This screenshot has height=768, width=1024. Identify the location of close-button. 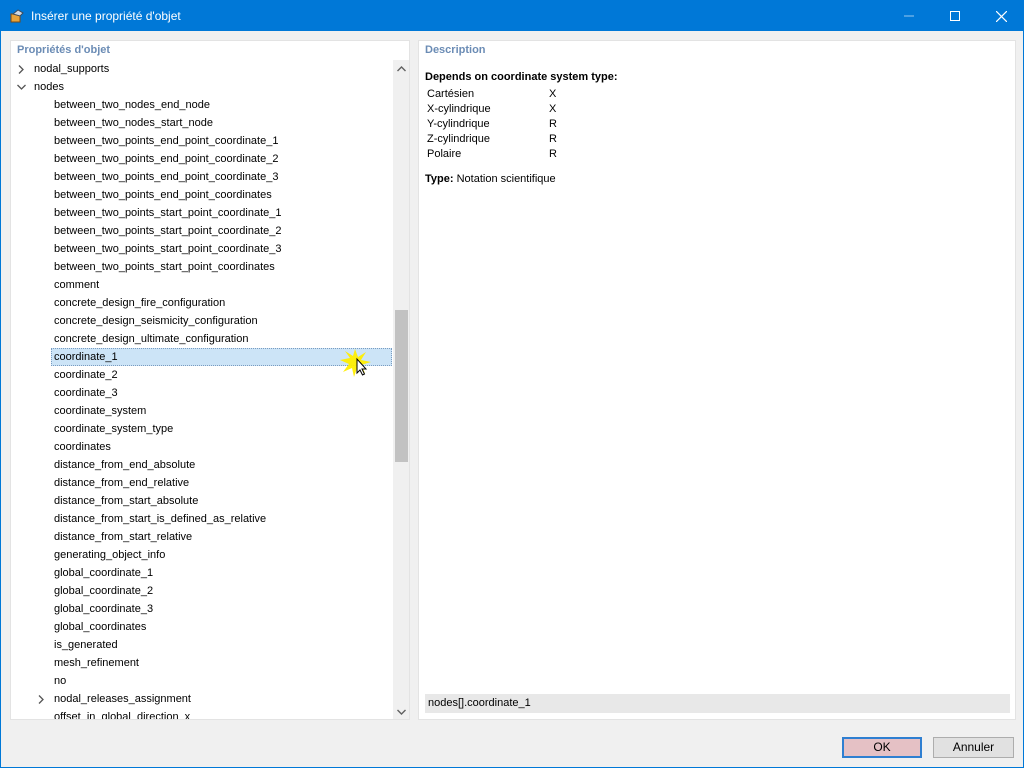
(1001, 16).